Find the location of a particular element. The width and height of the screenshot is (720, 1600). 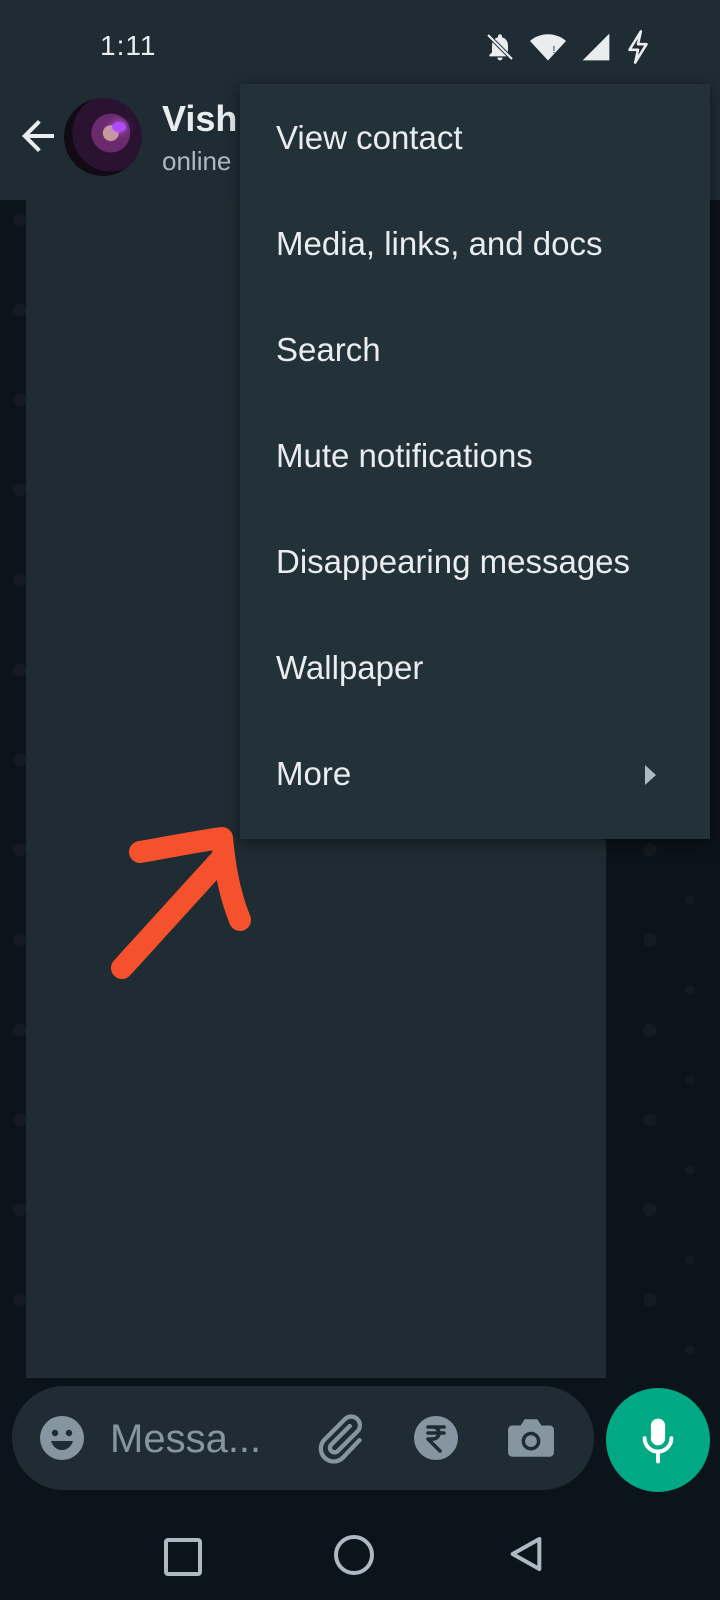

menu-item-mute-notifications: Mute notifications is located at coordinates (475, 456).